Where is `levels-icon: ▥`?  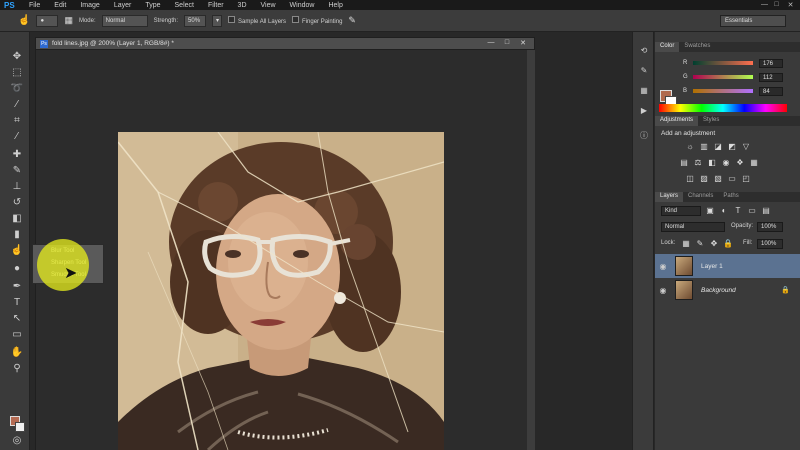
levels-icon: ▥ is located at coordinates (704, 146).